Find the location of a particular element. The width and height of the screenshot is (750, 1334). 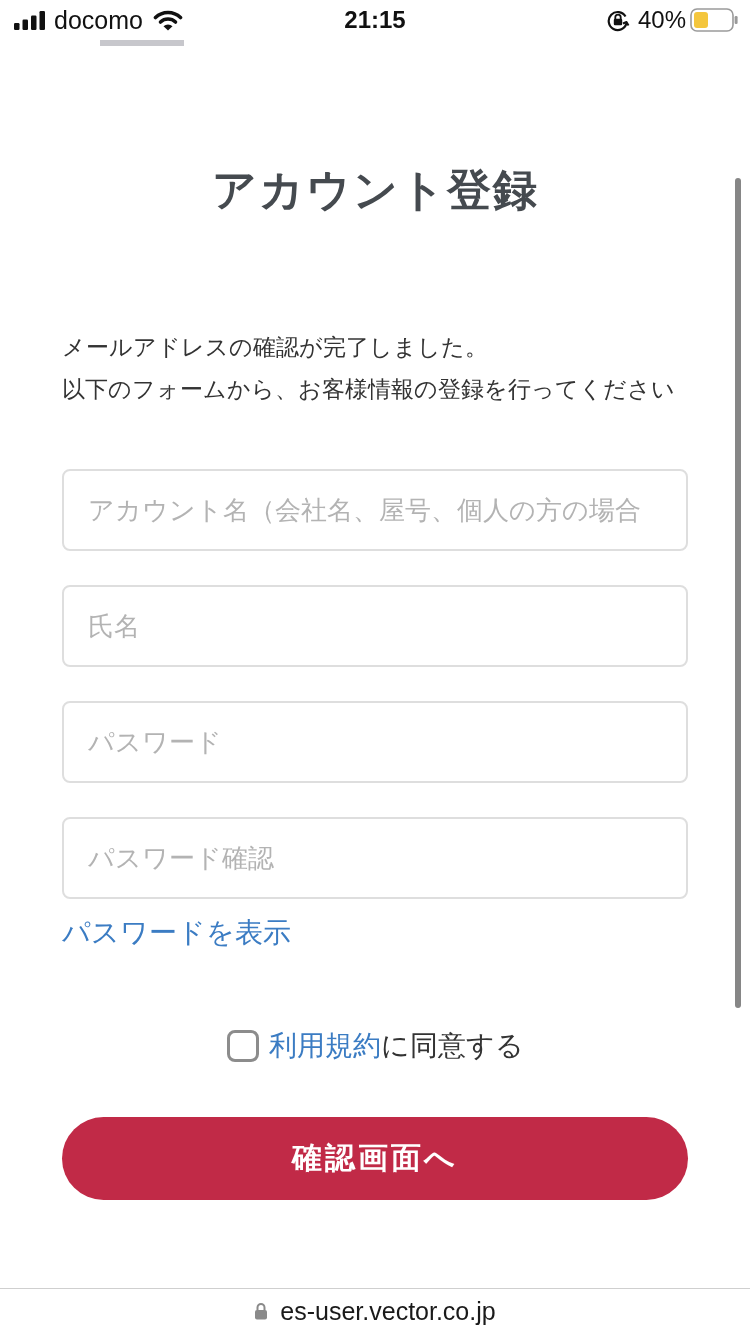

text-input-field: パスワード is located at coordinates (375, 742).